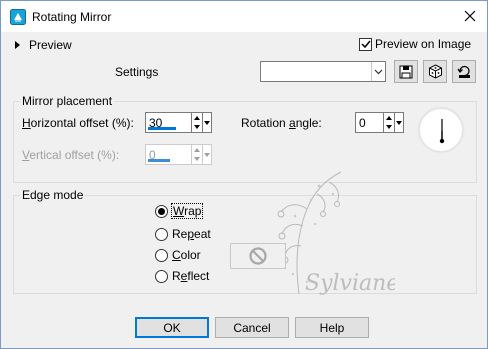 This screenshot has height=349, width=488. I want to click on title-bar: Rotating Mirror, so click(244, 16).